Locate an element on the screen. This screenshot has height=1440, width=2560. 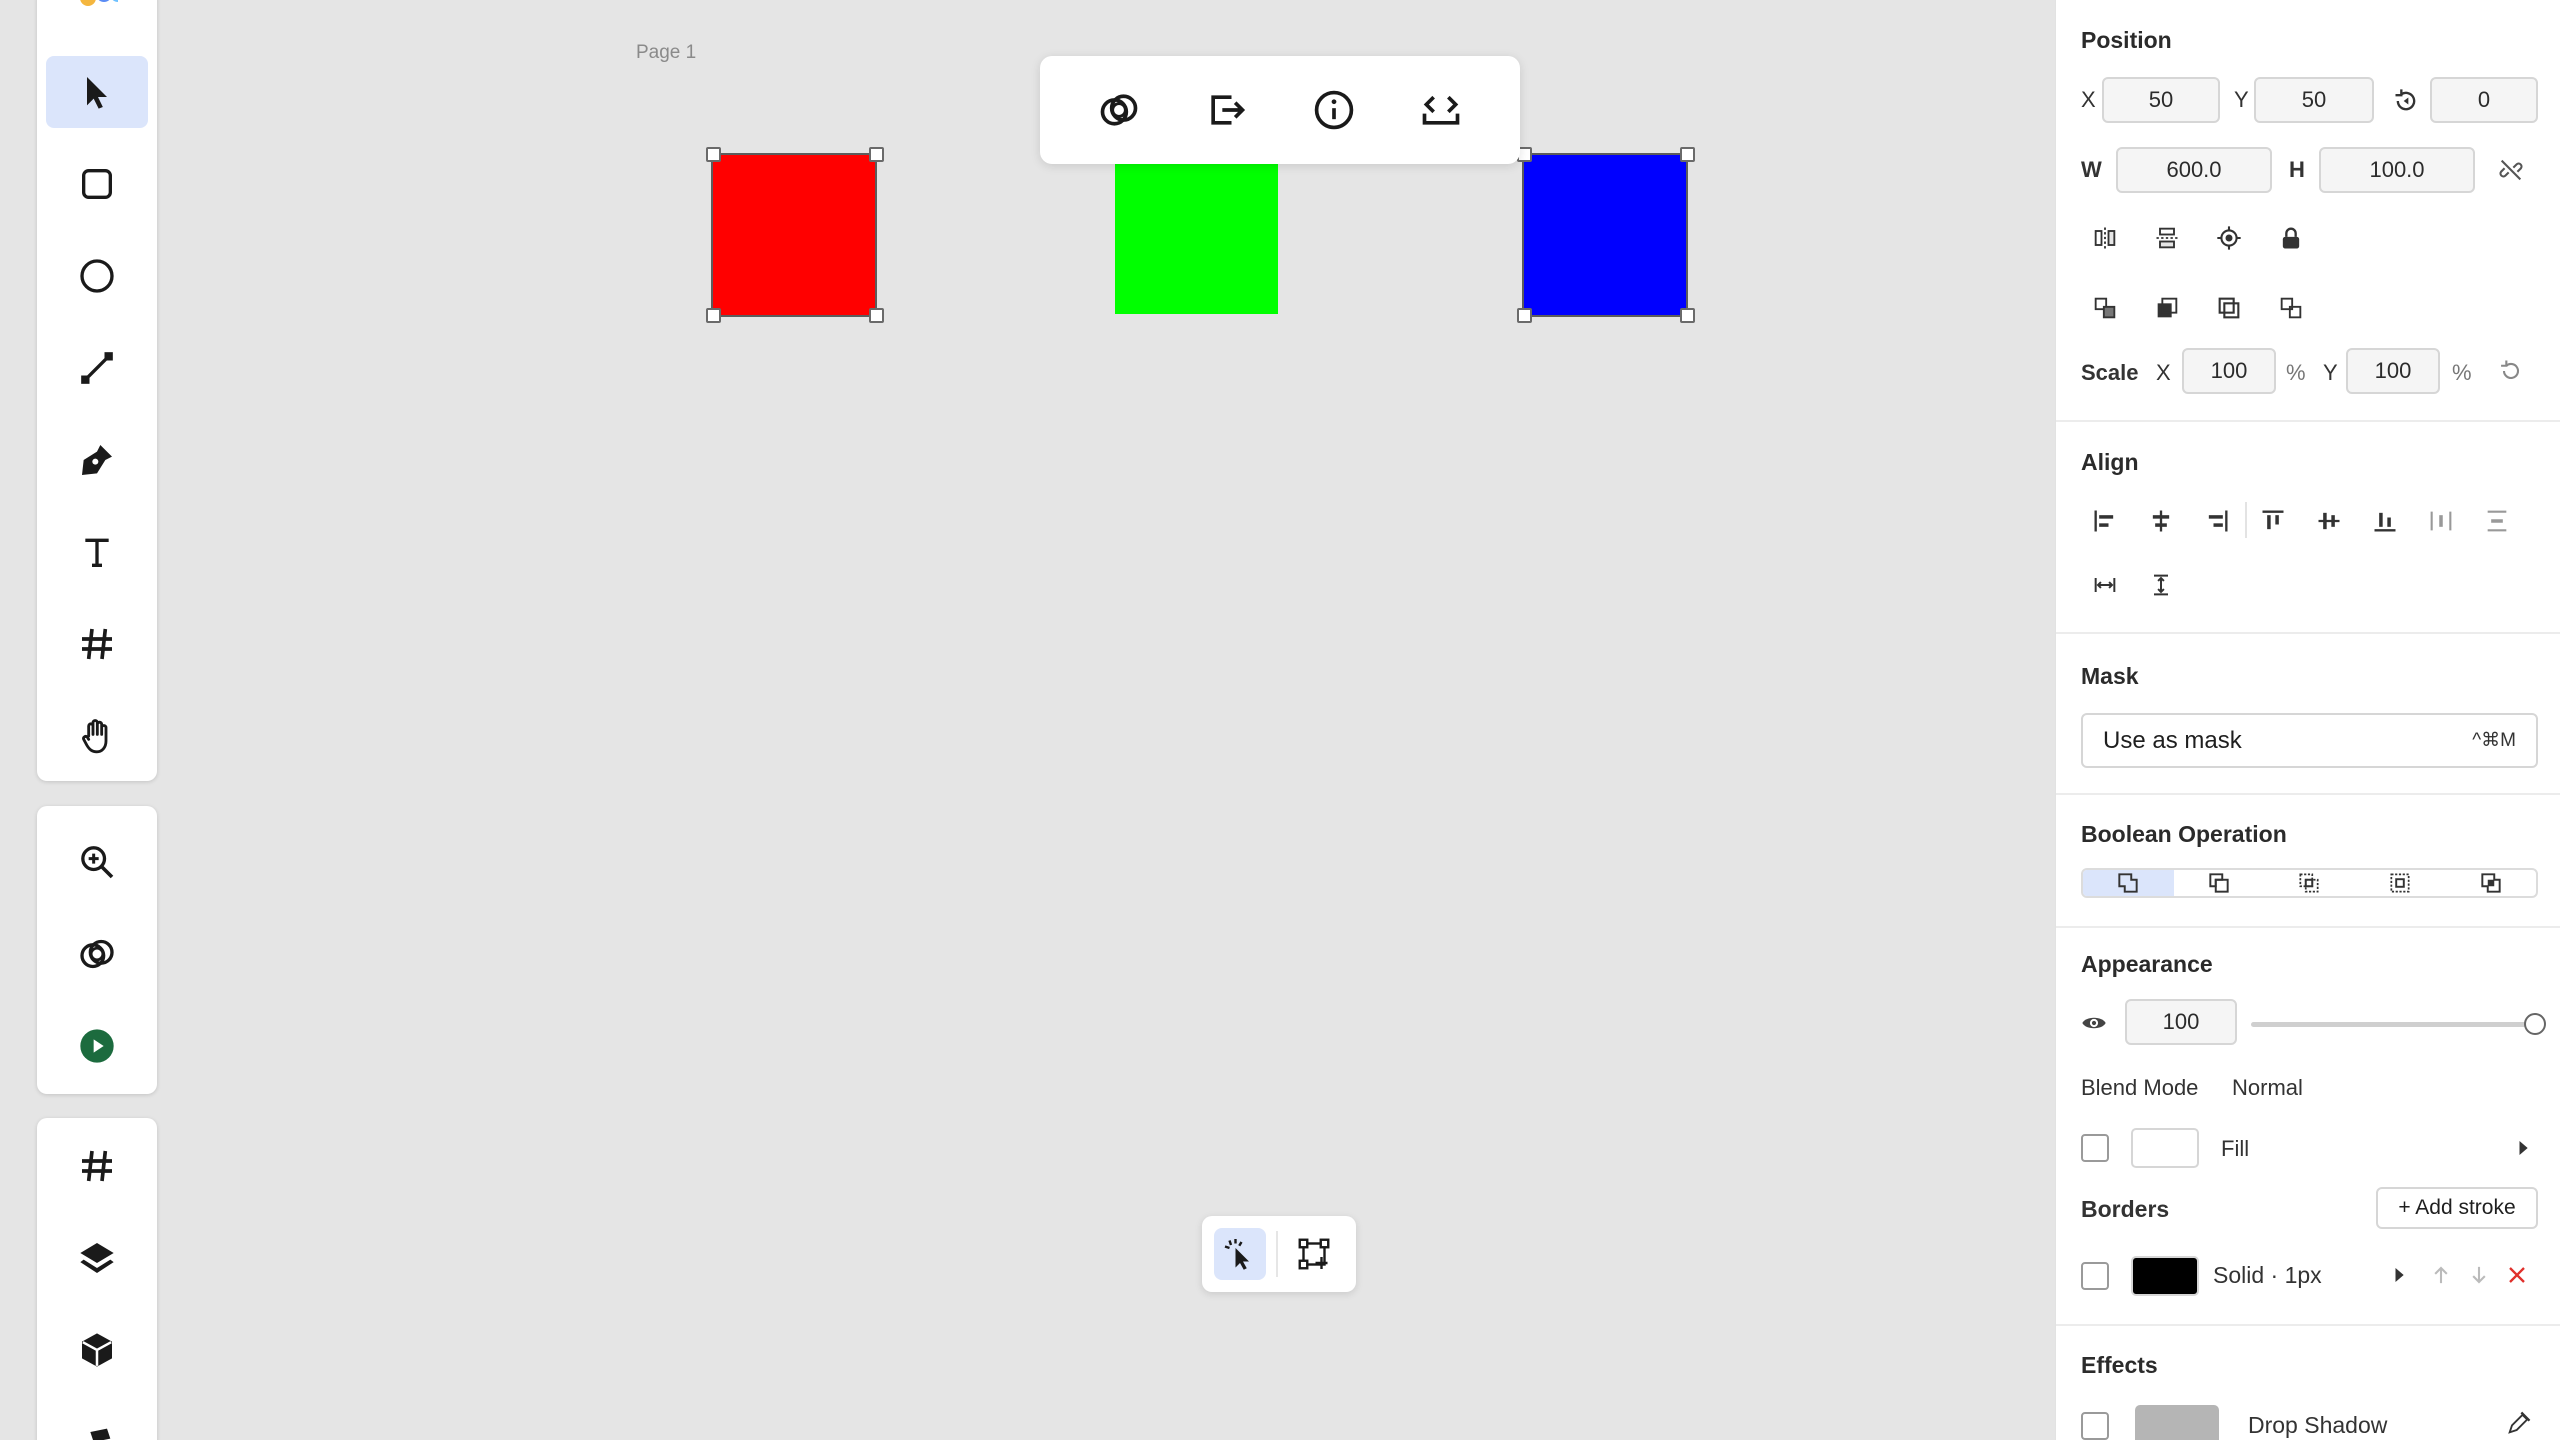
red-rectangle is located at coordinates (794, 235).